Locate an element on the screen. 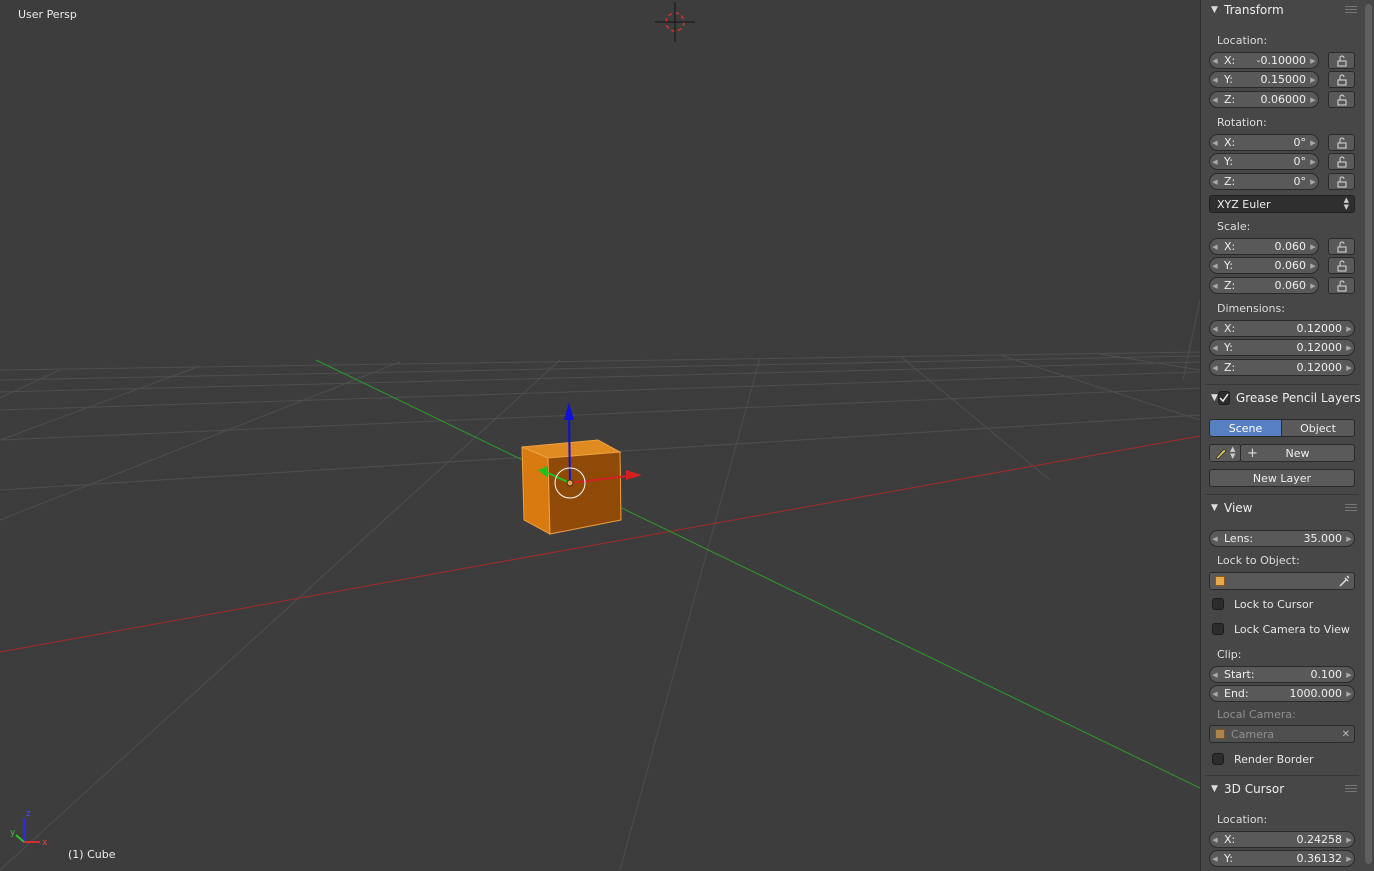 This screenshot has height=871, width=1374. selected-cube is located at coordinates (571, 487).